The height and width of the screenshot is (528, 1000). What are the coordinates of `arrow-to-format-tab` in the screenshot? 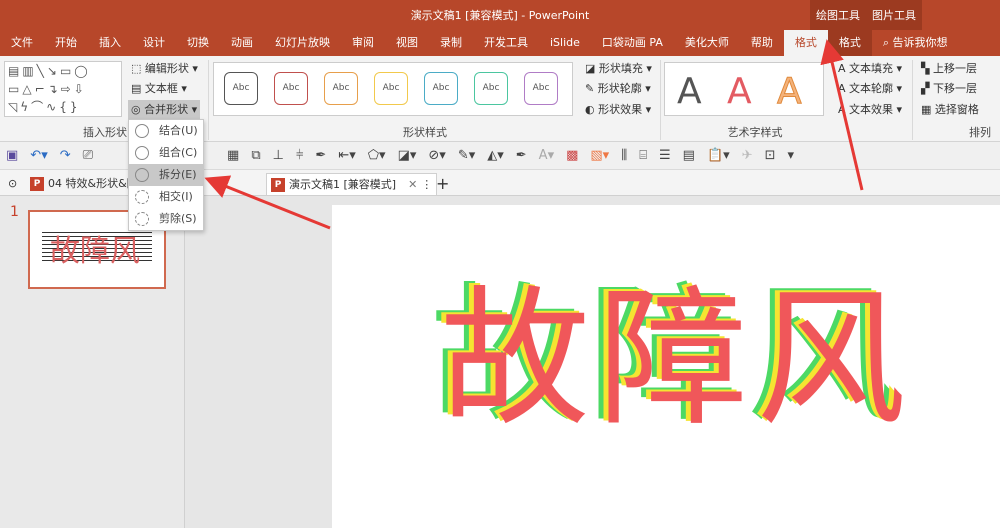 It's located at (842, 115).